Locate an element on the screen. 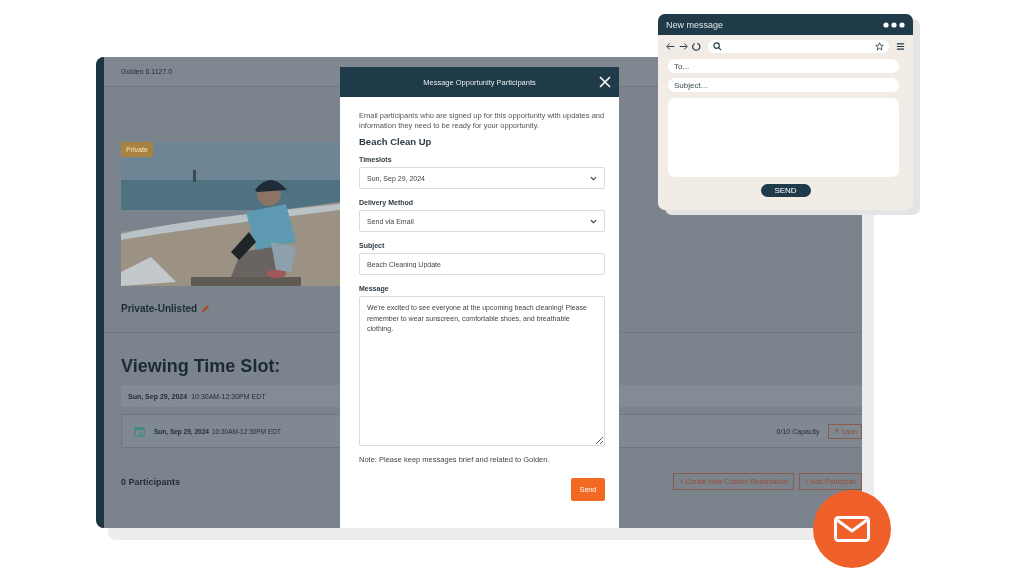 This screenshot has height=576, width=1024. section-heading: Viewing Time Slot: is located at coordinates (201, 366).